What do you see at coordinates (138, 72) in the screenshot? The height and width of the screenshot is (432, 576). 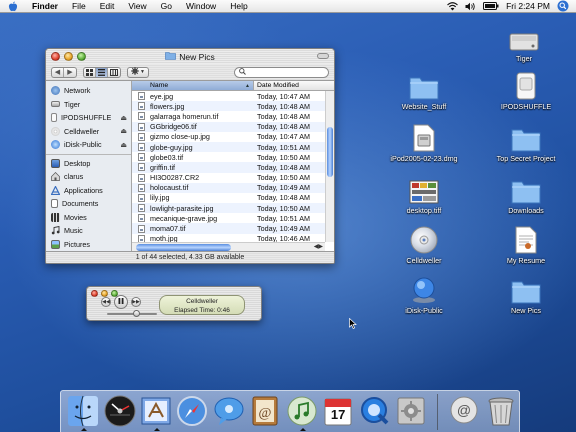 I see `action-menu-button: ▼` at bounding box center [138, 72].